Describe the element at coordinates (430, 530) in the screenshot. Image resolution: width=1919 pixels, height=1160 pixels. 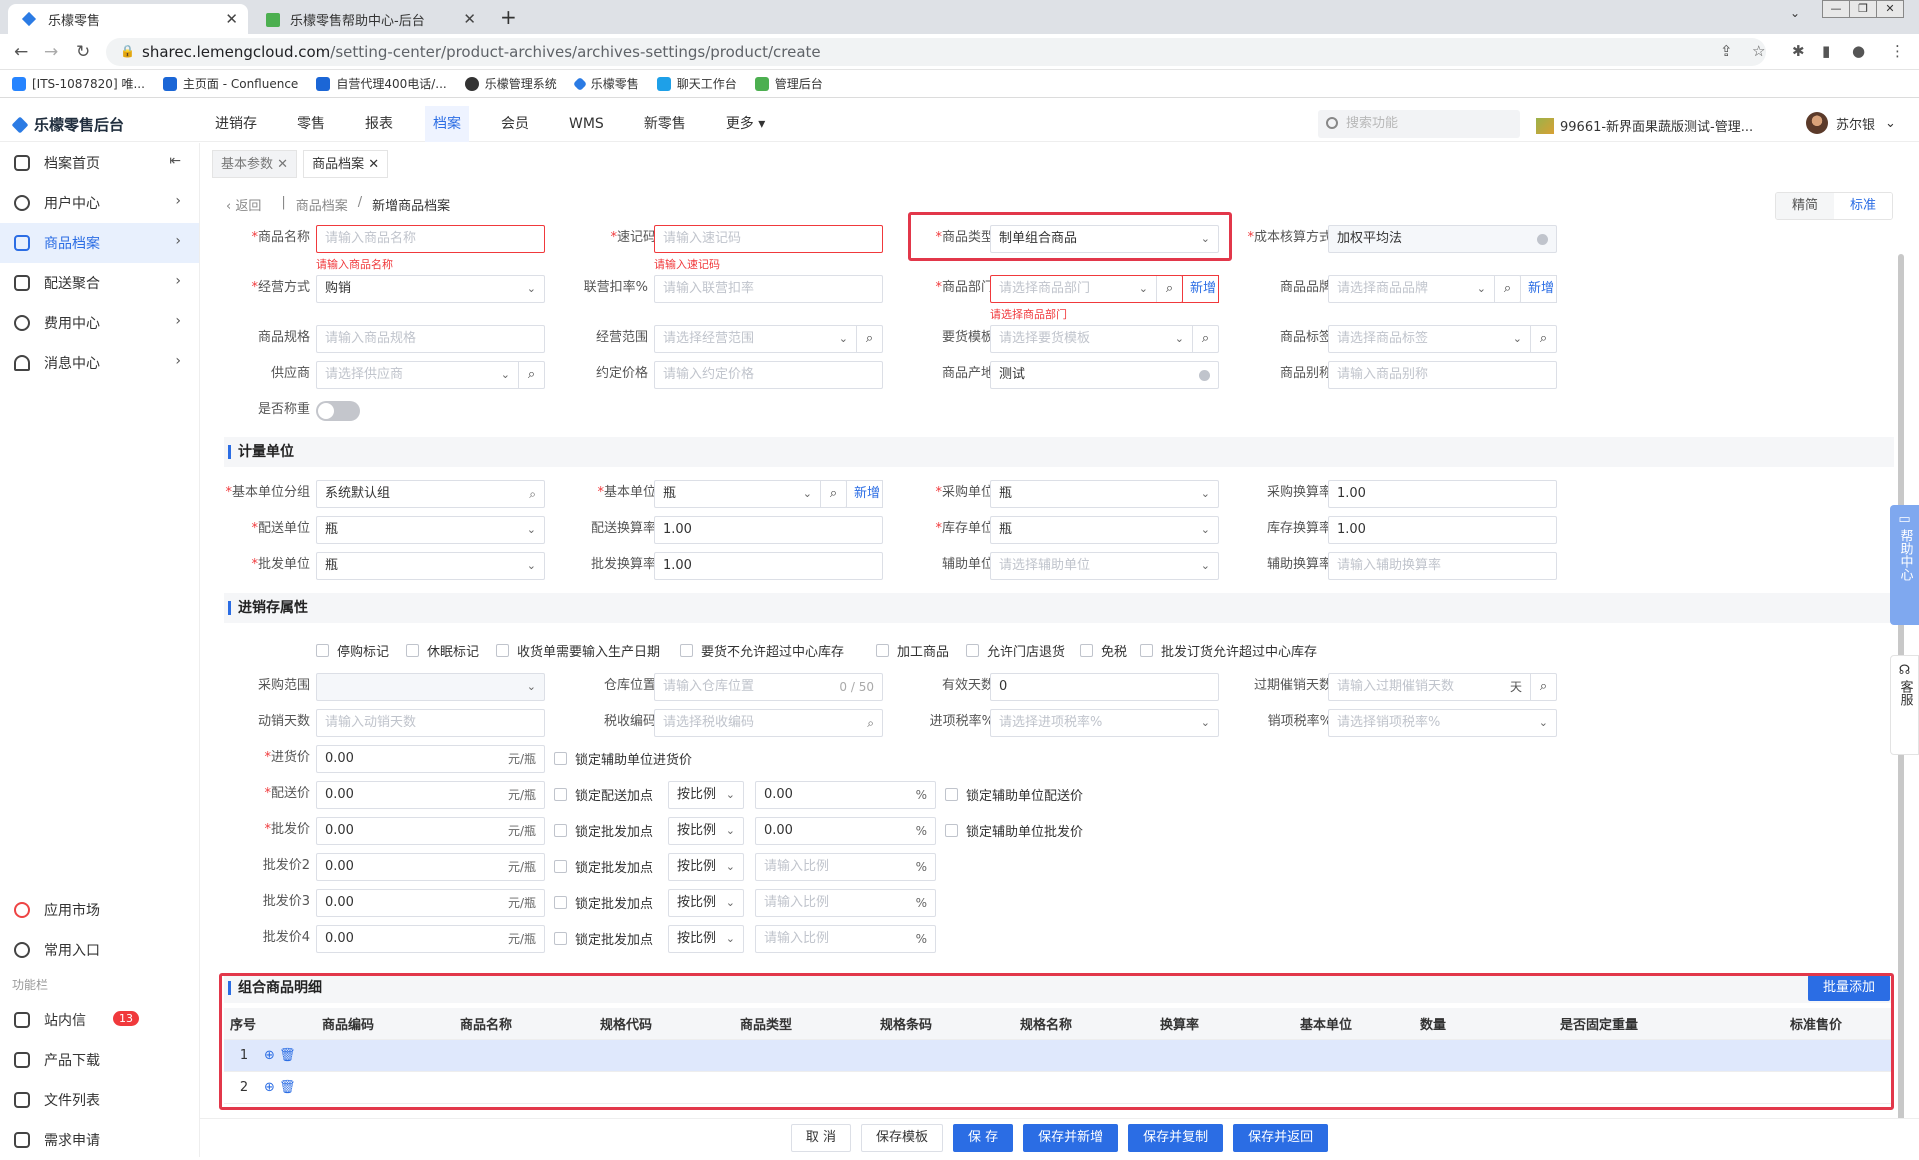
I see `del-unit-select: 瓶 ⌄` at that location.